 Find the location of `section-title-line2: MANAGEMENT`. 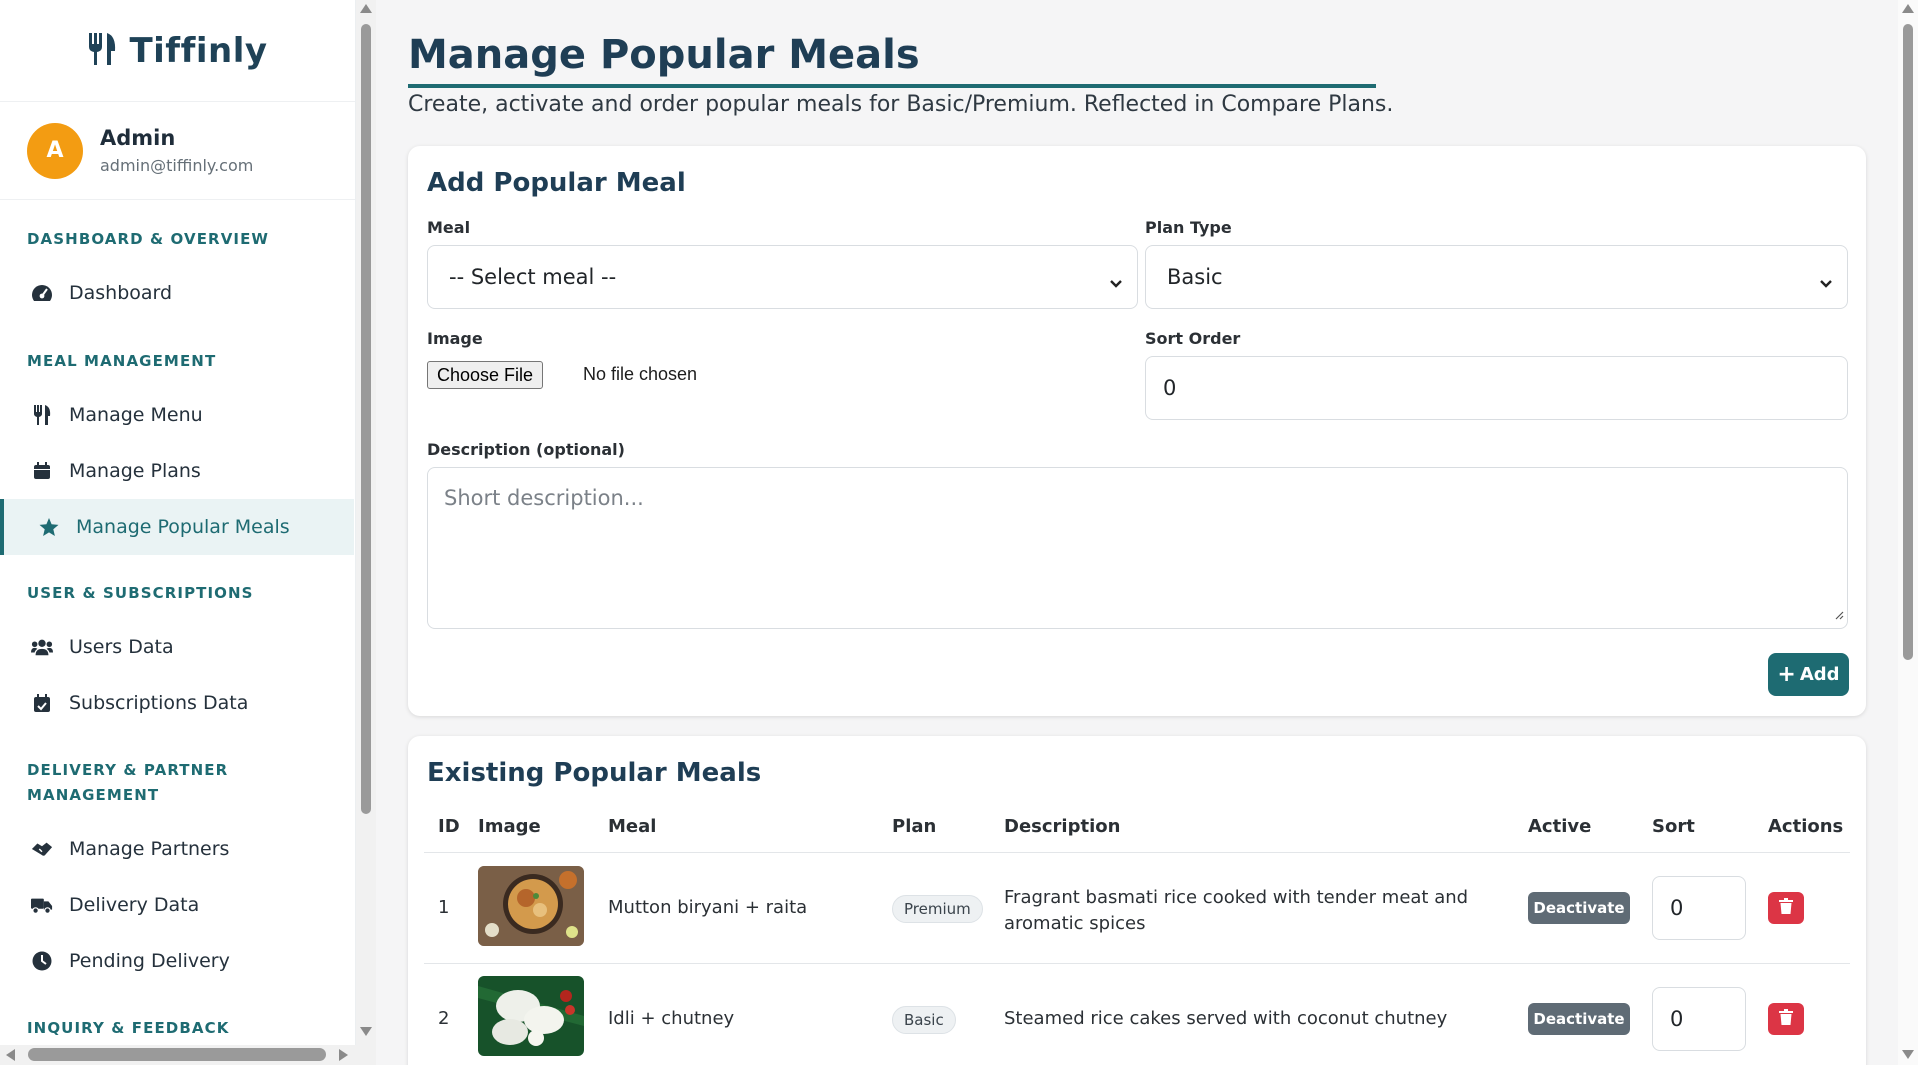

section-title-line2: MANAGEMENT is located at coordinates (93, 795).